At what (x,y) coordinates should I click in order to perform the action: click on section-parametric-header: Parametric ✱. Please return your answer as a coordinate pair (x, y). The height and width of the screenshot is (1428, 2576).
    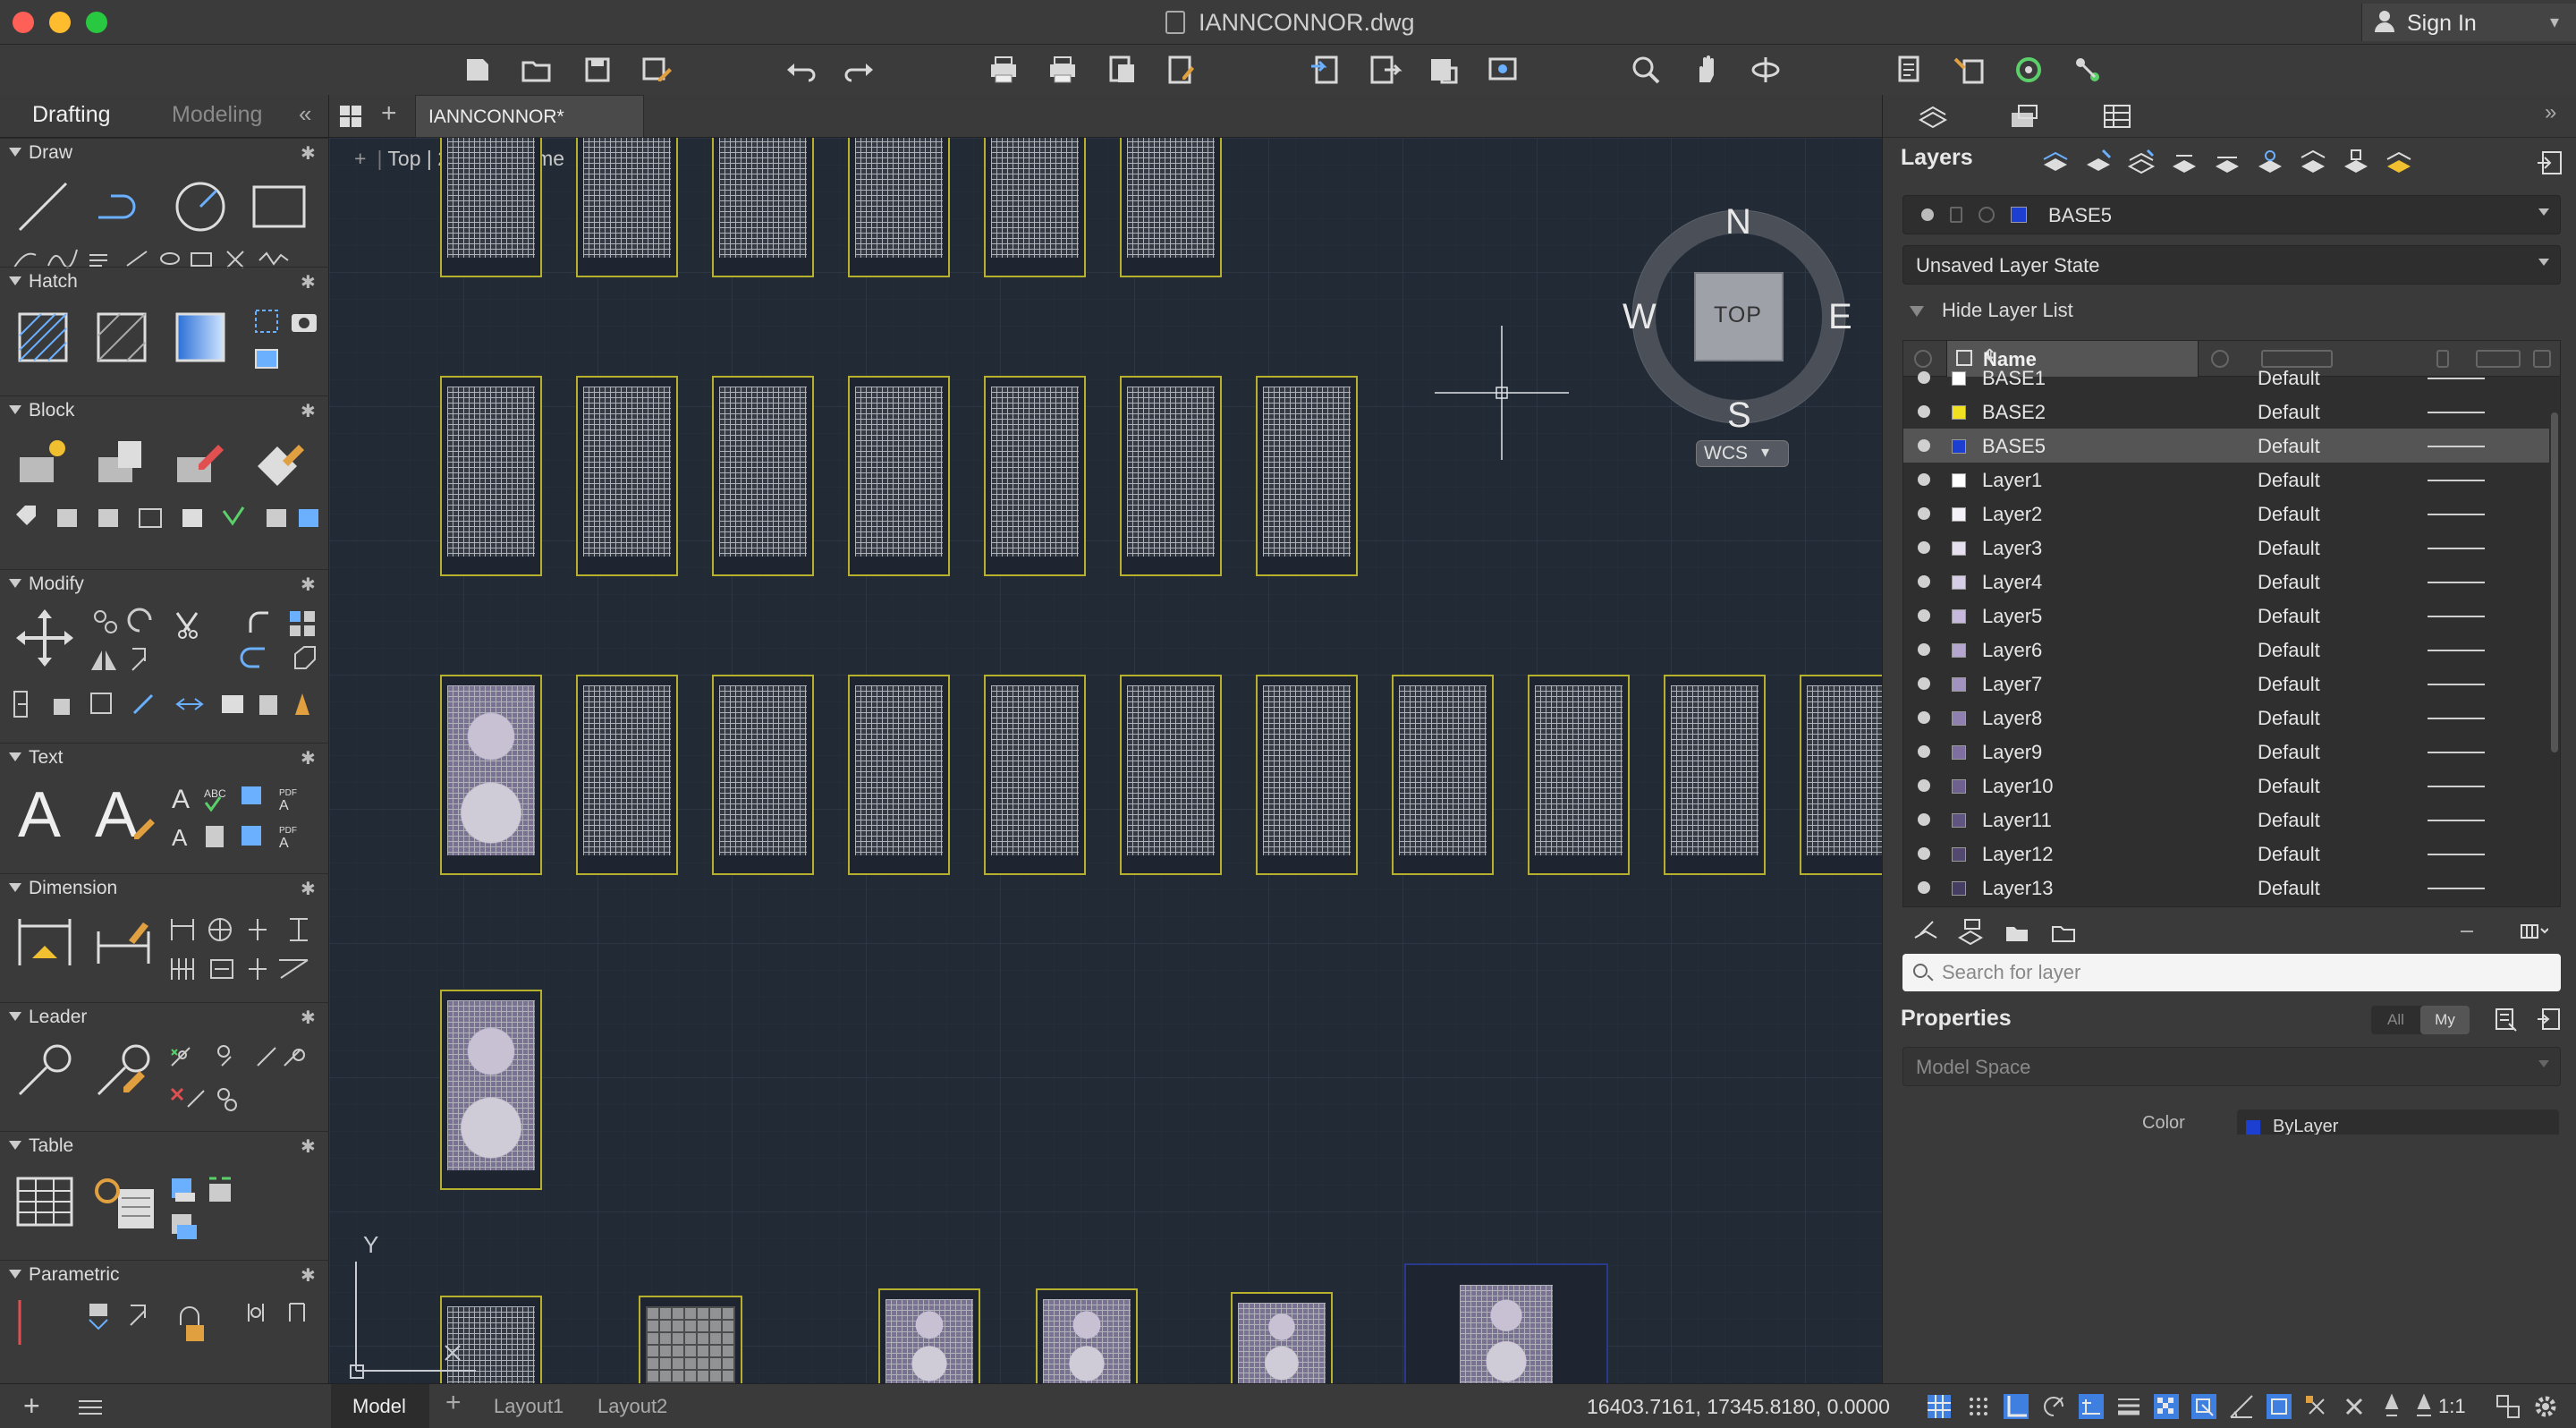
    Looking at the image, I should click on (164, 1276).